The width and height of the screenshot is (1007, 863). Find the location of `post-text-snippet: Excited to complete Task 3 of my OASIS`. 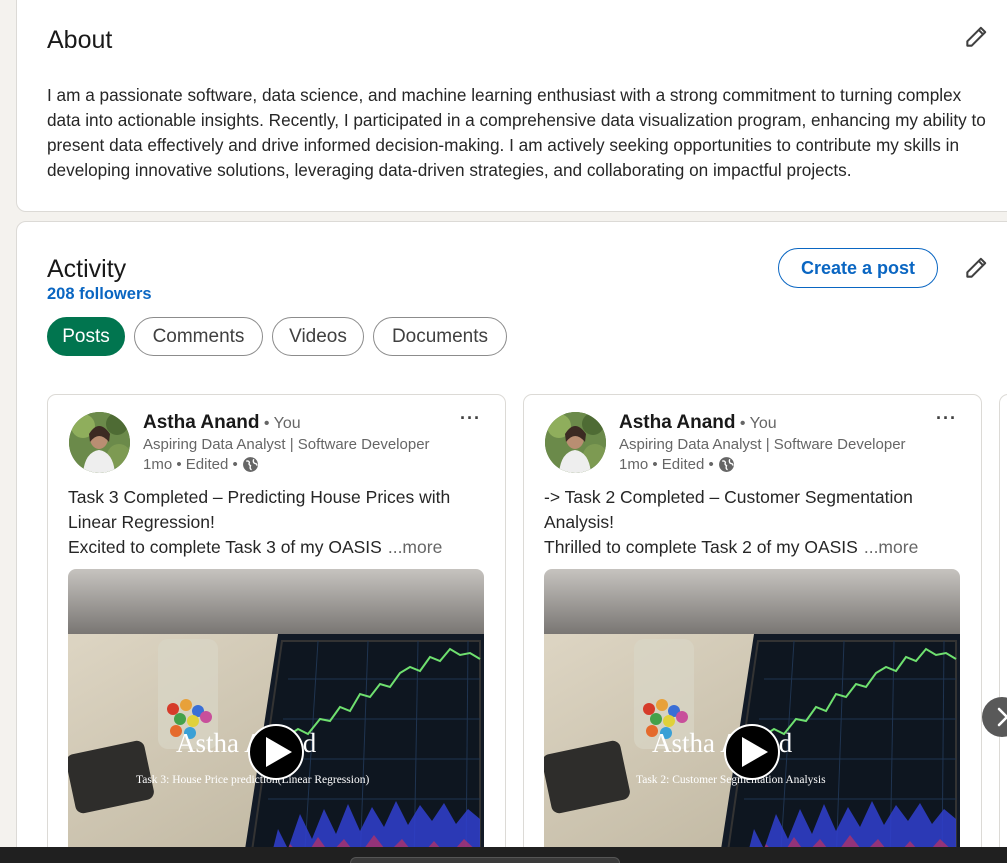

post-text-snippet: Excited to complete Task 3 of my OASIS is located at coordinates (225, 547).